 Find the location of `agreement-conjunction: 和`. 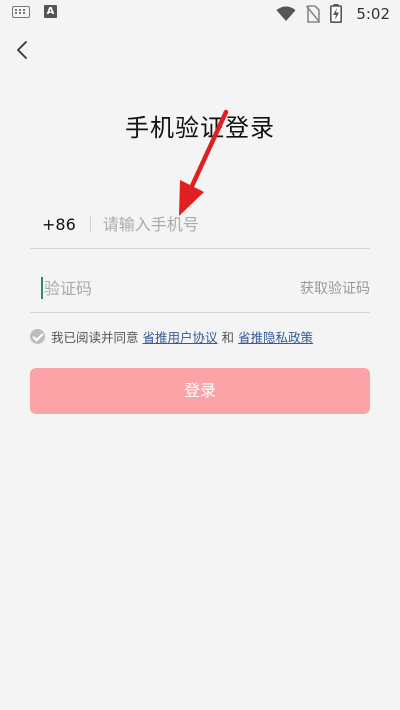

agreement-conjunction: 和 is located at coordinates (228, 337).